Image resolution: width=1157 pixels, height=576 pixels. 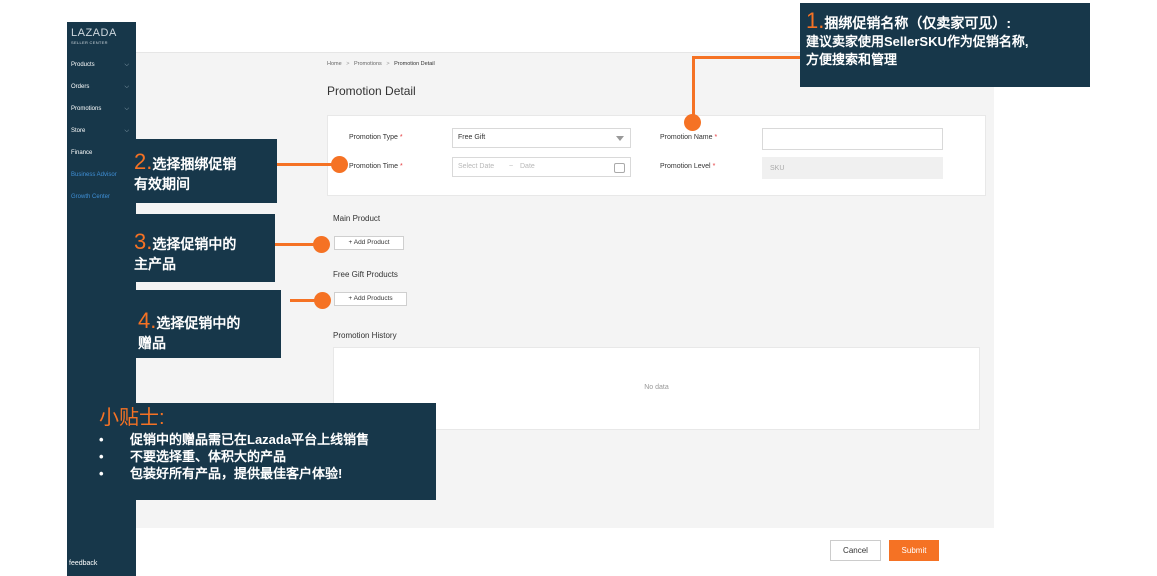 What do you see at coordinates (143, 161) in the screenshot?
I see `callout-number: 2.` at bounding box center [143, 161].